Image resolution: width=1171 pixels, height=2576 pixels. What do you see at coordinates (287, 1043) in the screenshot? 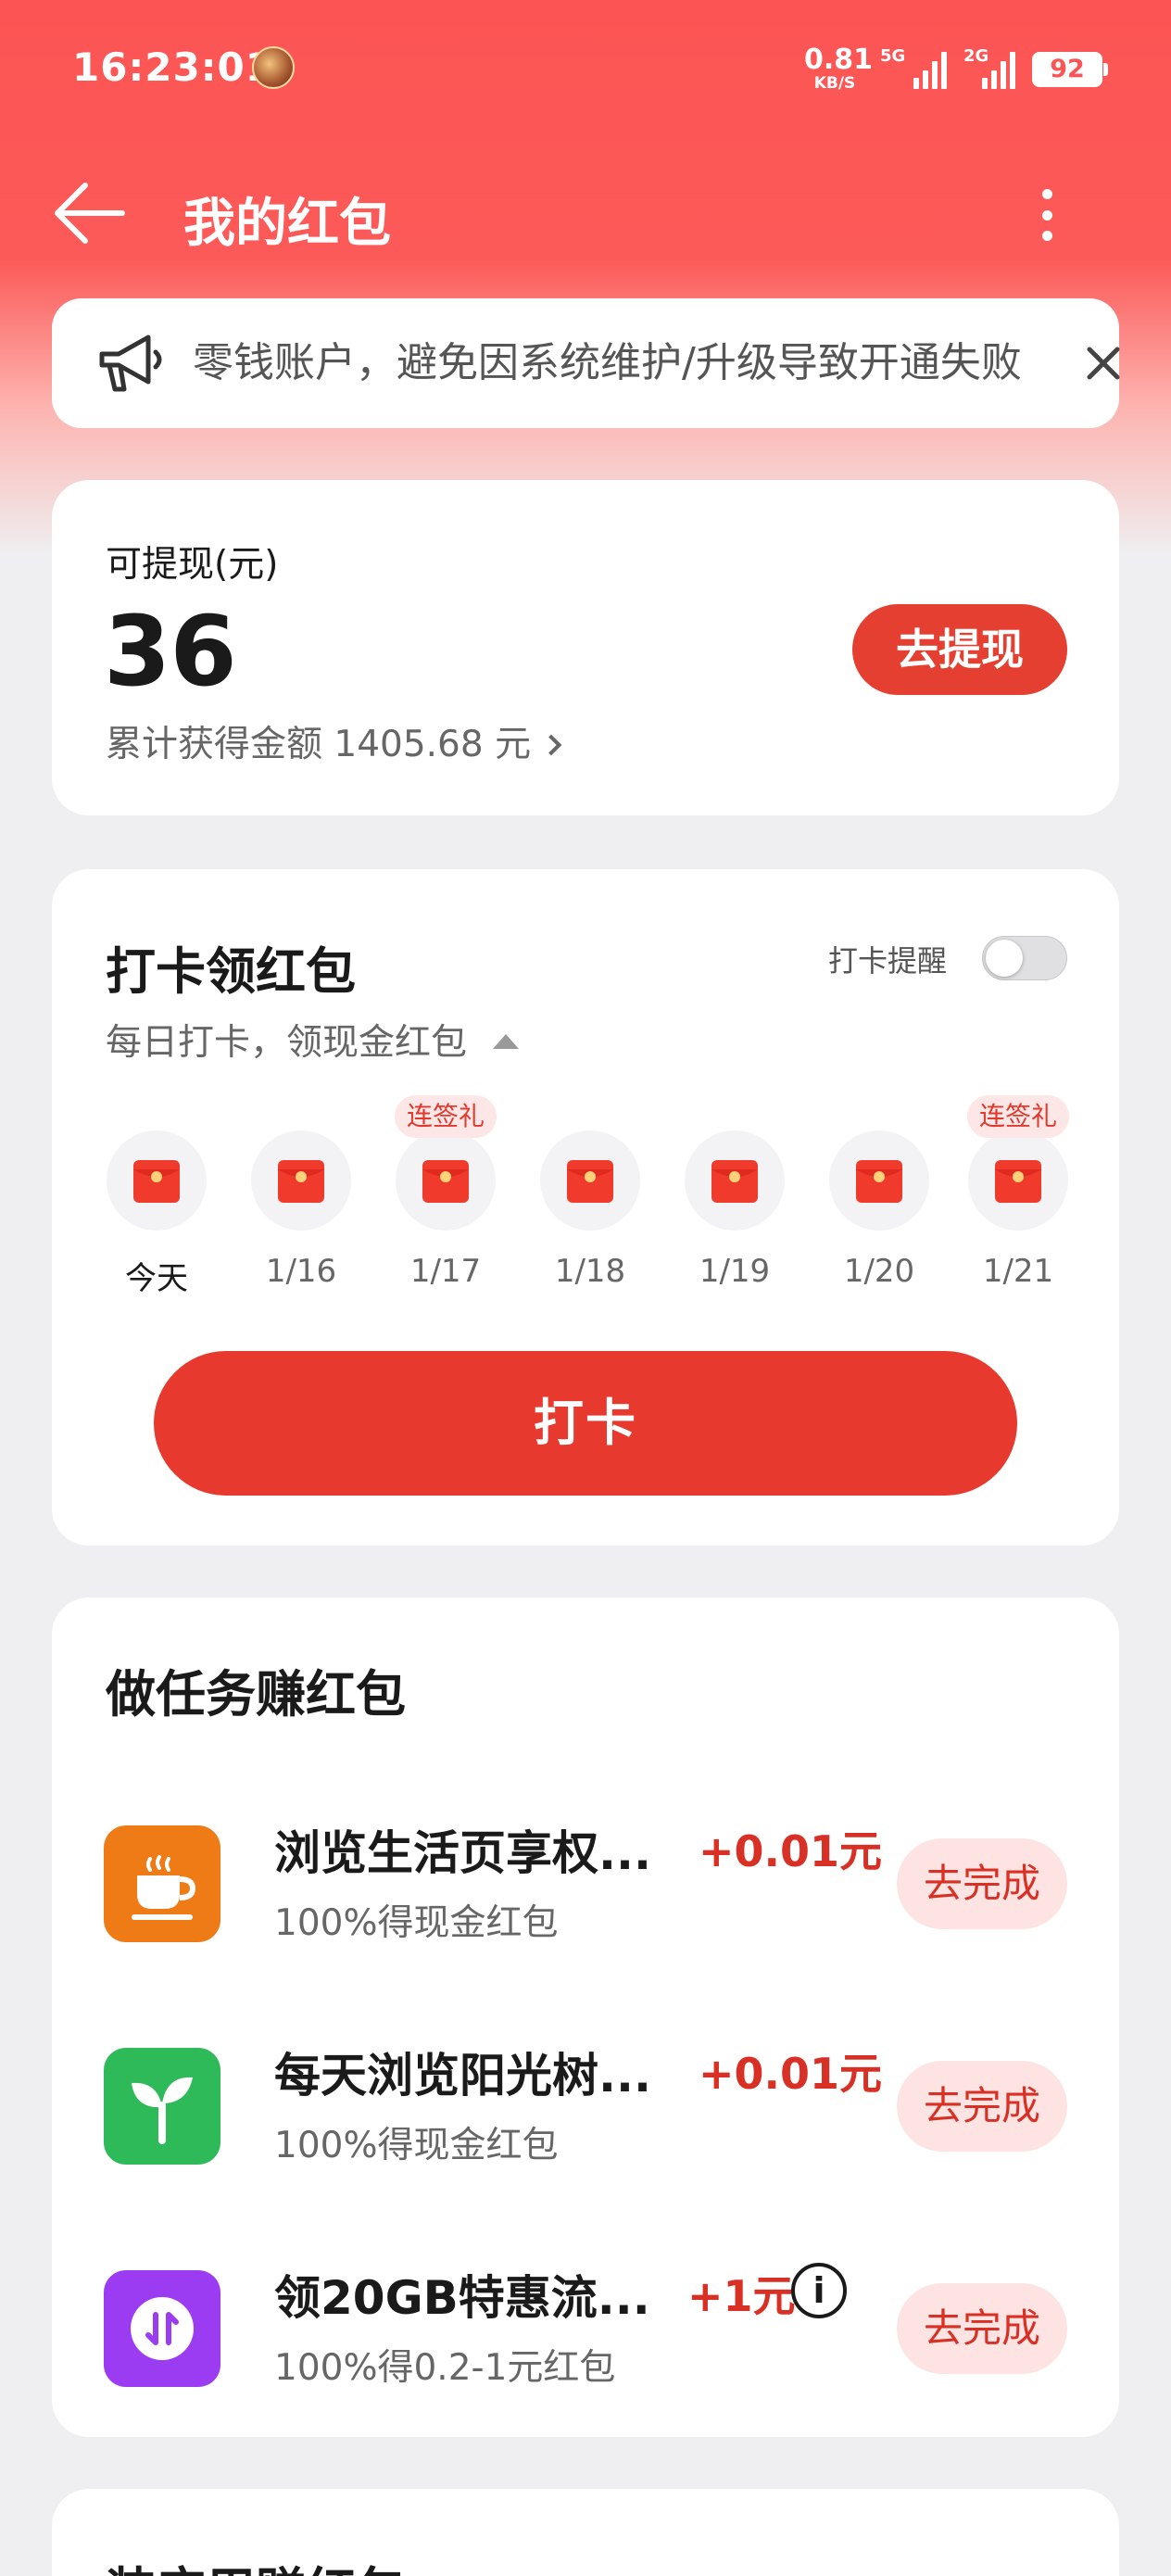
I see `checkin-subtitle: 每日打卡，领现金红包` at bounding box center [287, 1043].